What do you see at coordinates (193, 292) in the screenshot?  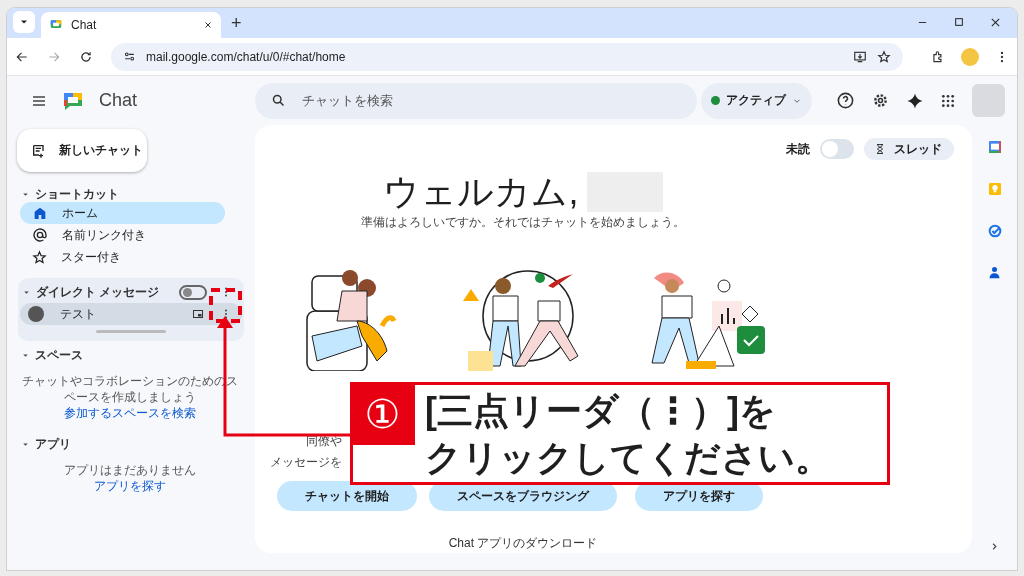 I see `toggle-switch` at bounding box center [193, 292].